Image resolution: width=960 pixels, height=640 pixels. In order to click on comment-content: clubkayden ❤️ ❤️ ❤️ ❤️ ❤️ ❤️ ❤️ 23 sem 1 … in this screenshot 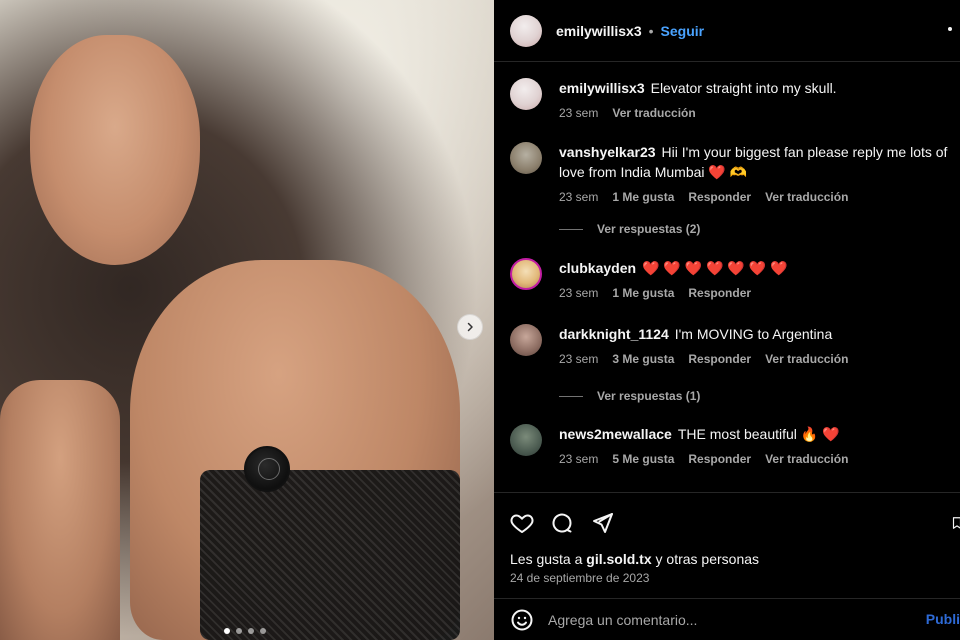, I will do `click(756, 279)`.